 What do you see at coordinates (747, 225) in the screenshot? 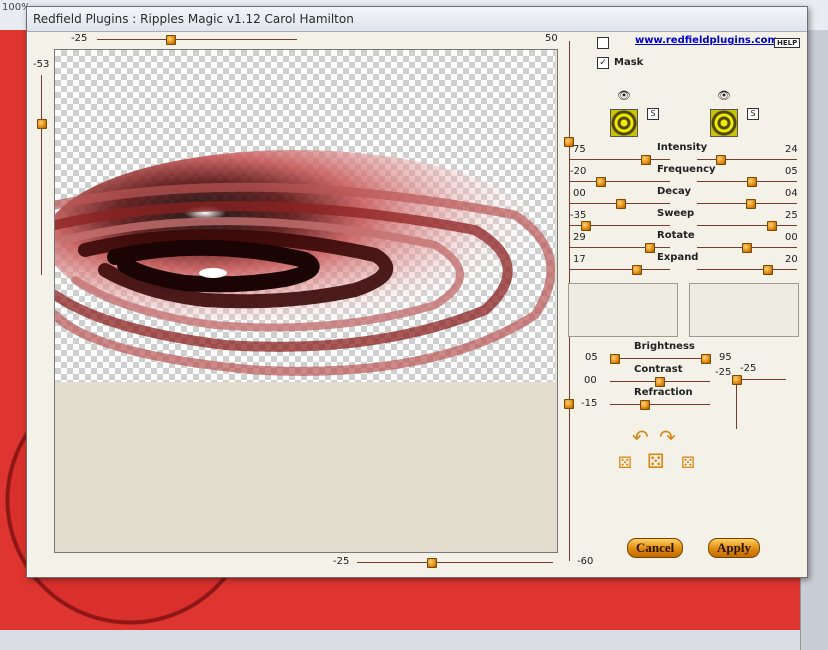
I see `sweep-right-track` at bounding box center [747, 225].